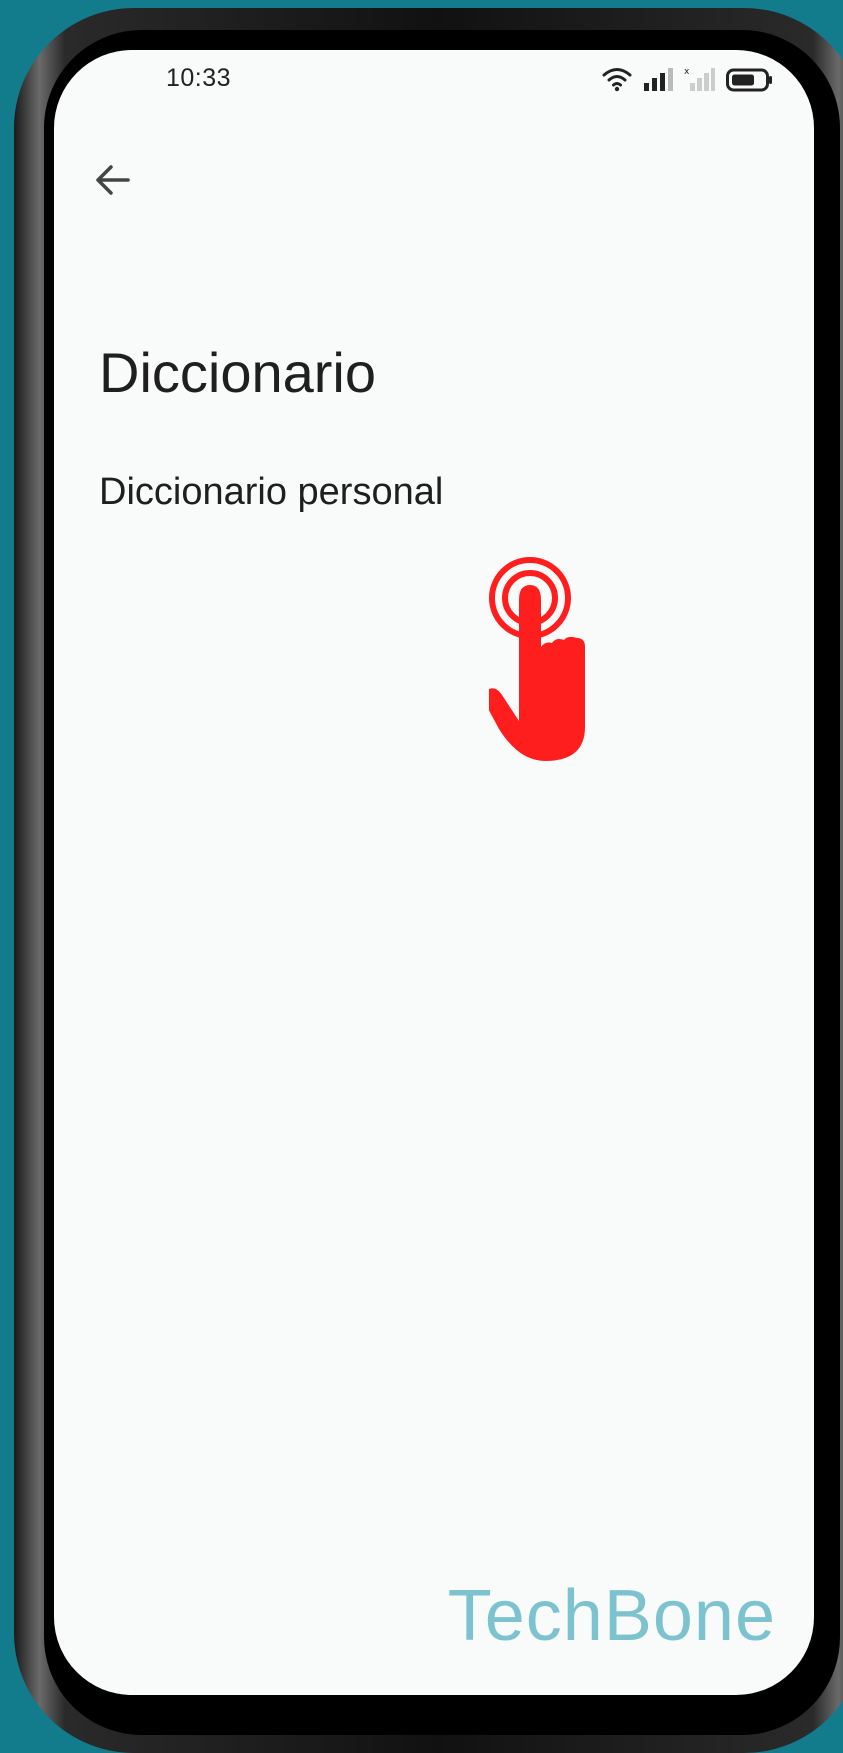 This screenshot has height=1753, width=843. Describe the element at coordinates (237, 372) in the screenshot. I see `page-title: Diccionario` at that location.